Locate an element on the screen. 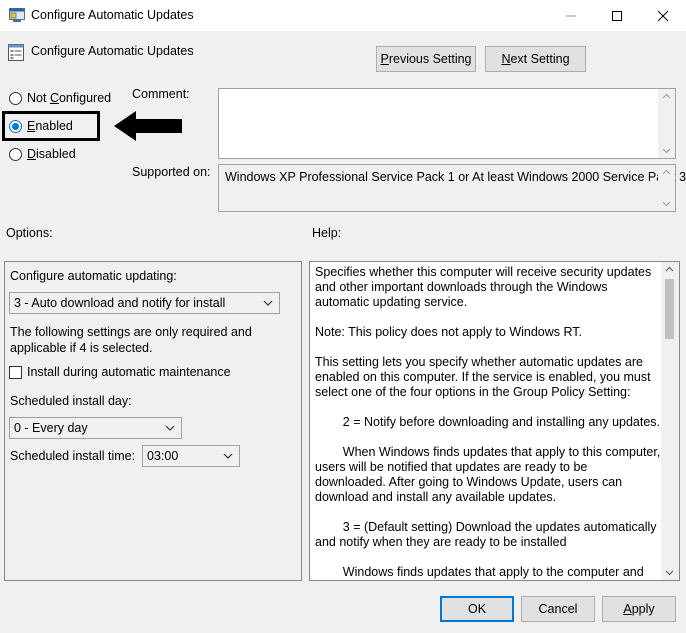  settings-window-icon is located at coordinates (17, 15).